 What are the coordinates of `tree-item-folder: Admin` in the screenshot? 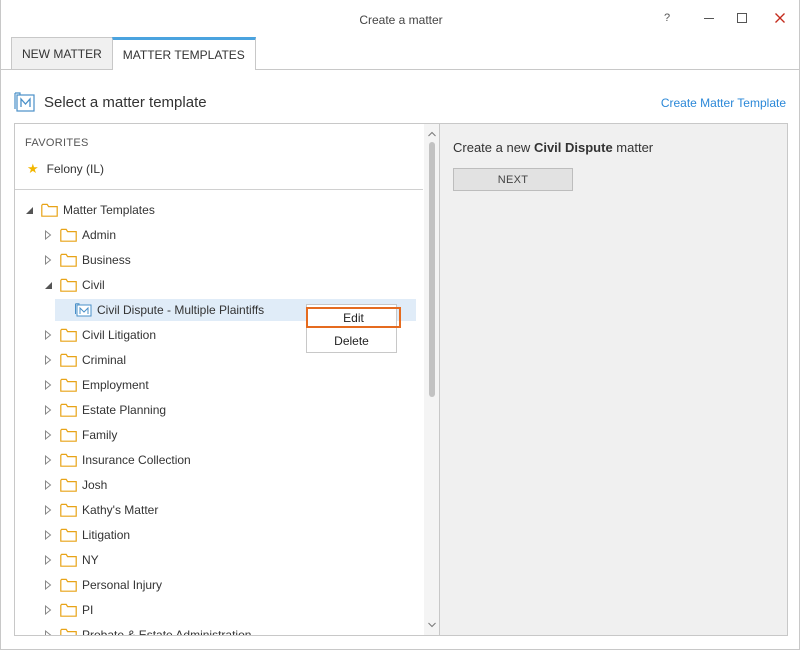 It's located at (79, 235).